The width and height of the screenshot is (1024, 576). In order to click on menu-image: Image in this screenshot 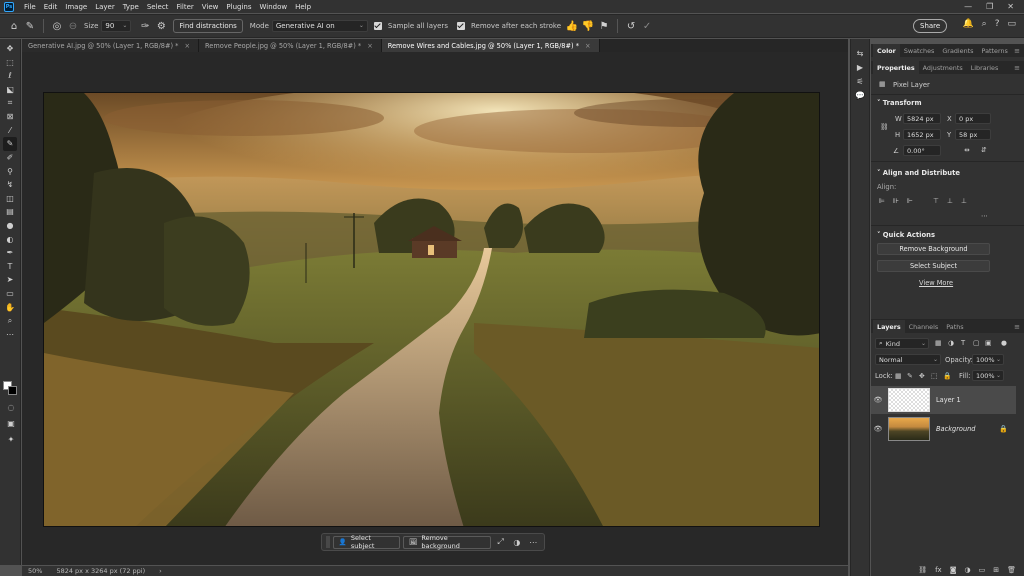, I will do `click(76, 7)`.